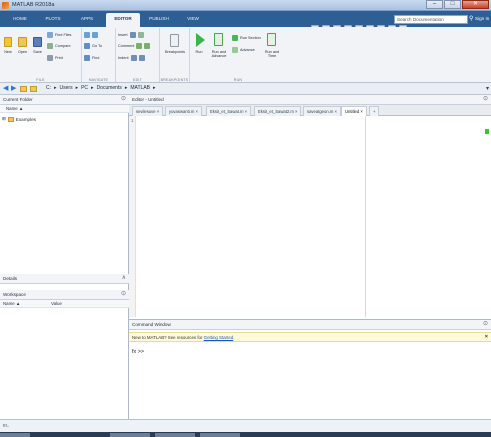 This screenshot has width=491, height=437. Describe the element at coordinates (310, 100) in the screenshot. I see `editor-header: Editor - Untitled ⊙` at that location.